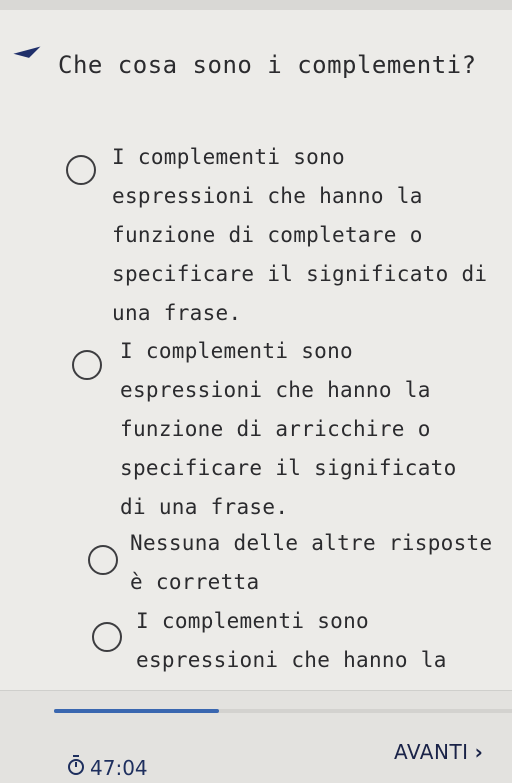 The width and height of the screenshot is (512, 783). I want to click on timer: 47:04, so click(108, 767).